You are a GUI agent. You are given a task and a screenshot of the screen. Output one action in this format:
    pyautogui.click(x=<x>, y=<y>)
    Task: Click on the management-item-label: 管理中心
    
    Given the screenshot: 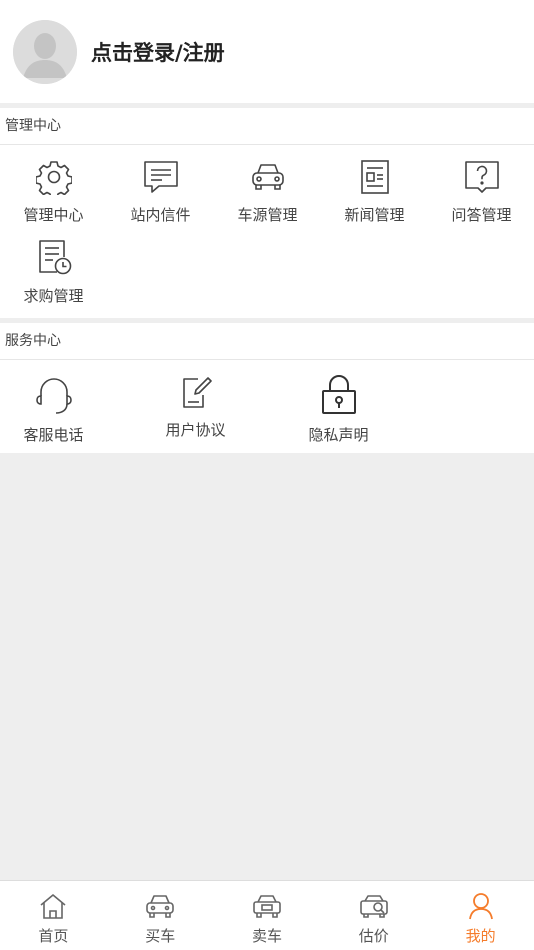 What is the action you would take?
    pyautogui.click(x=53, y=215)
    